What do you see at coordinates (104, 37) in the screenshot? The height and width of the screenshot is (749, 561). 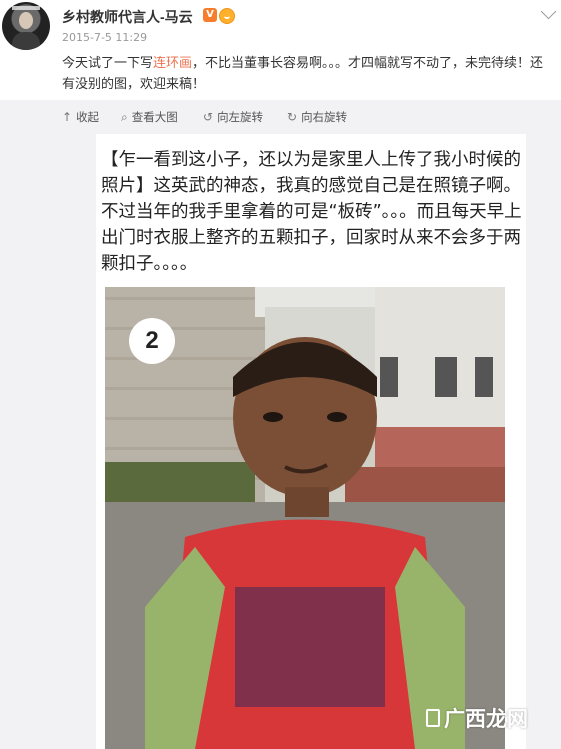 I see `post-timestamp: 2015-7-5 11:29` at bounding box center [104, 37].